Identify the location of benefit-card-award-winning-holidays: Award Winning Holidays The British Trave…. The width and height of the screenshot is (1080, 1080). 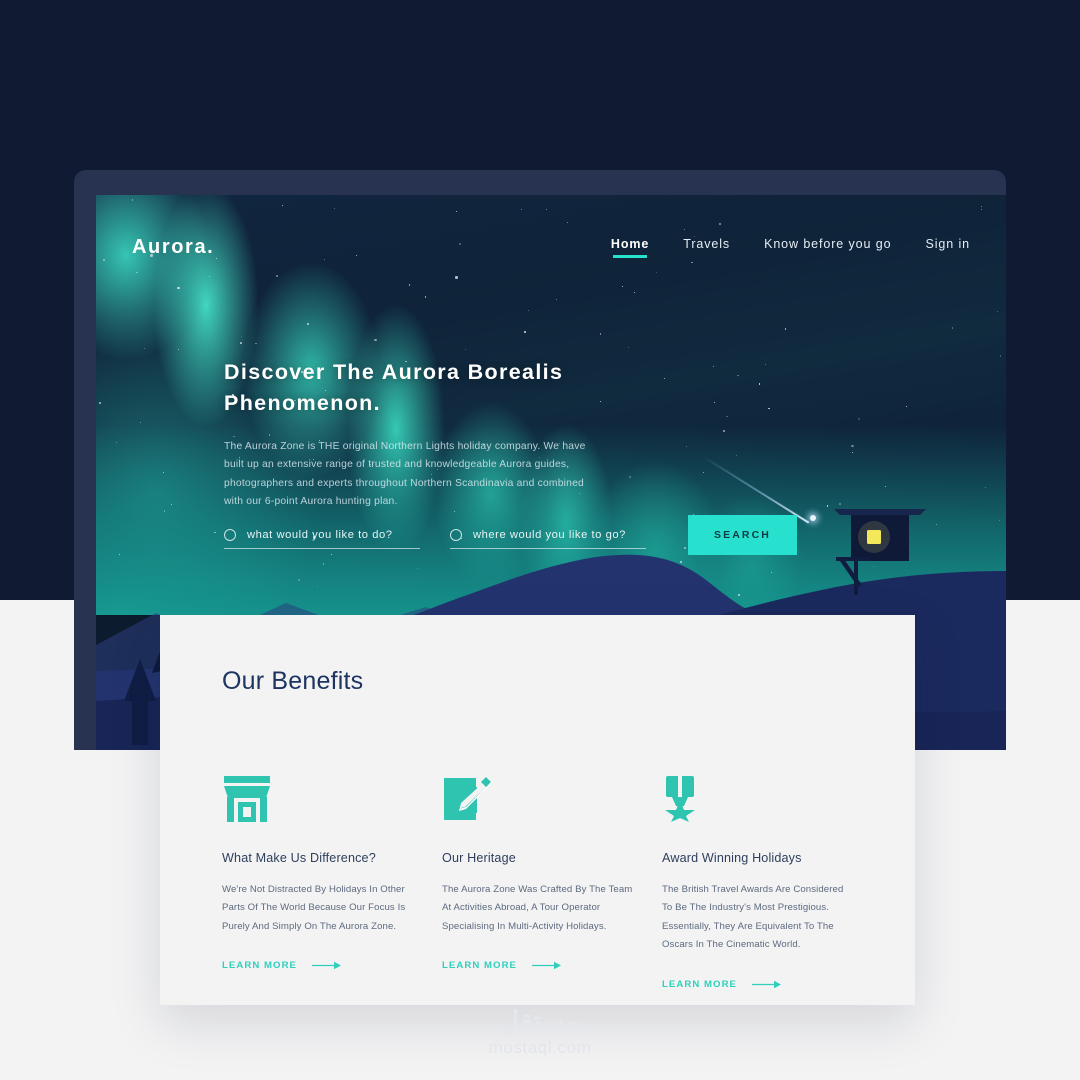
(757, 882).